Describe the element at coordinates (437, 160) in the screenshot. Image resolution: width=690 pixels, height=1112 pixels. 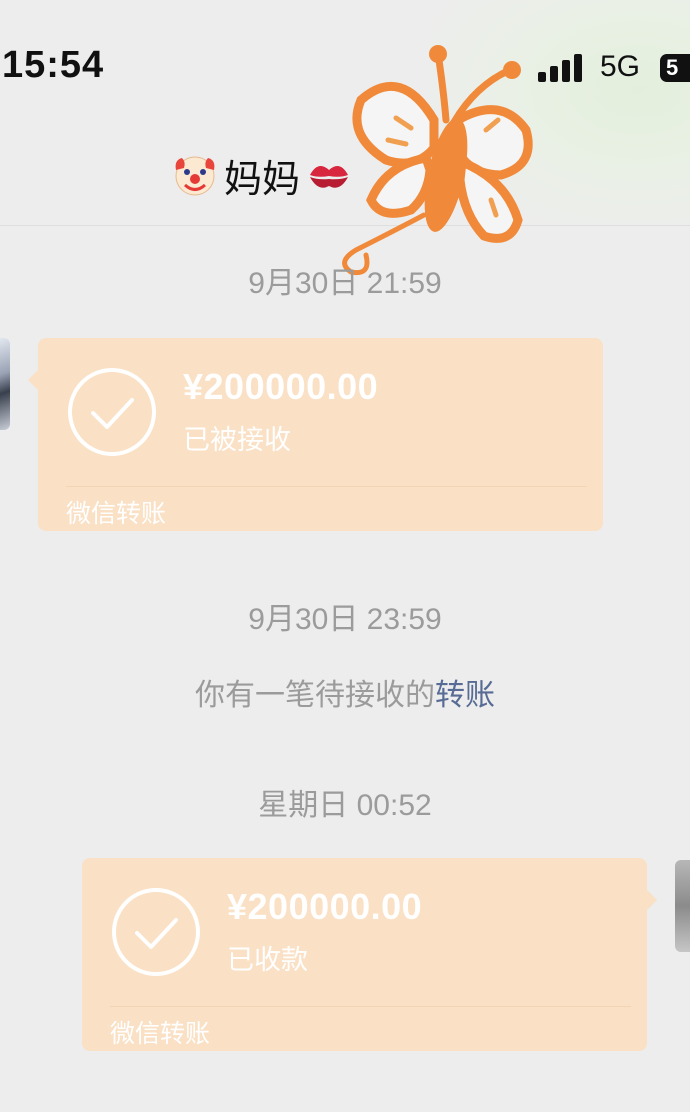
I see `butterfly-sticker-icon` at that location.